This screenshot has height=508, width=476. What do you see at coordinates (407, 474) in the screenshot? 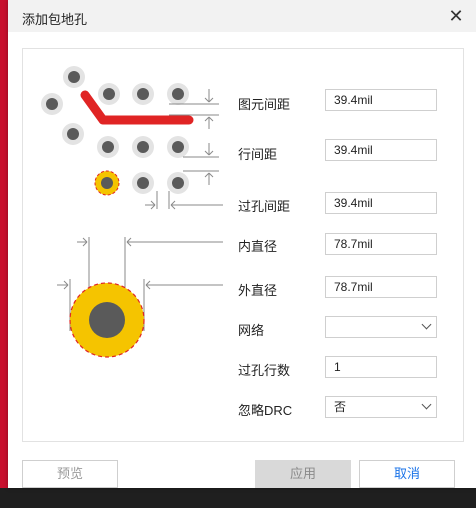
I see `cancel-button: 取消` at bounding box center [407, 474].